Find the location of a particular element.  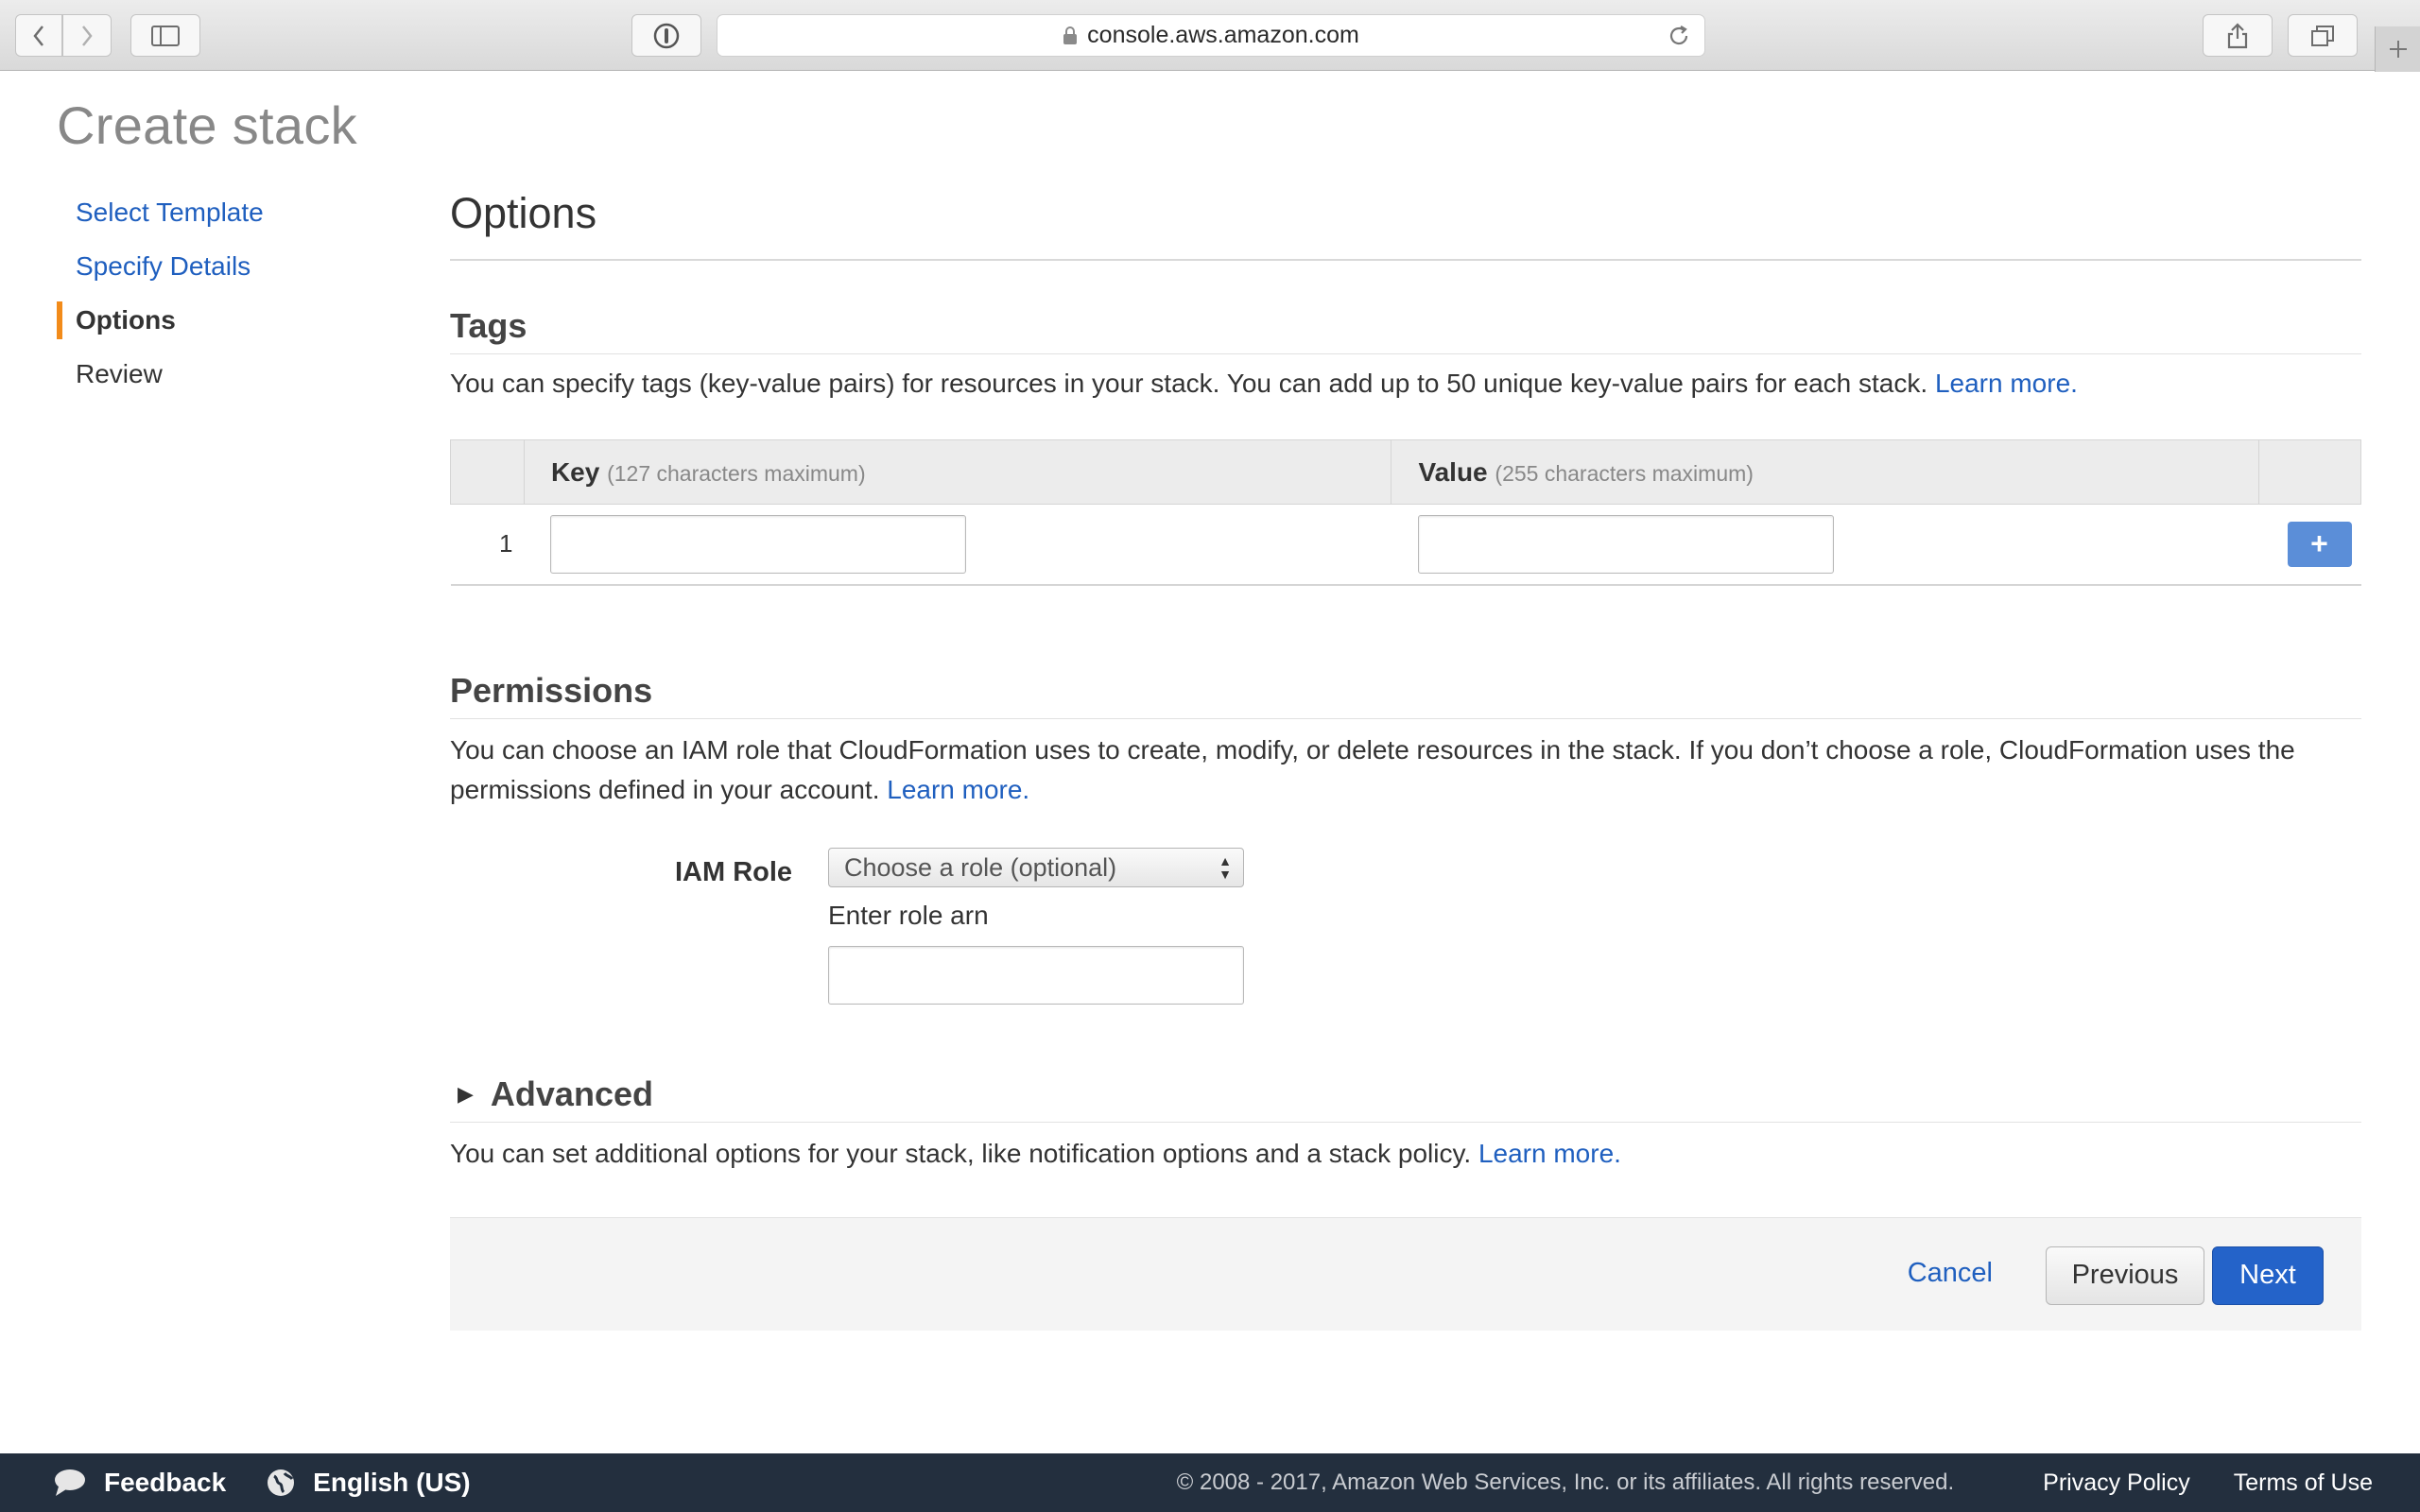

expand-triangle-icon: ▶ is located at coordinates (466, 1093).